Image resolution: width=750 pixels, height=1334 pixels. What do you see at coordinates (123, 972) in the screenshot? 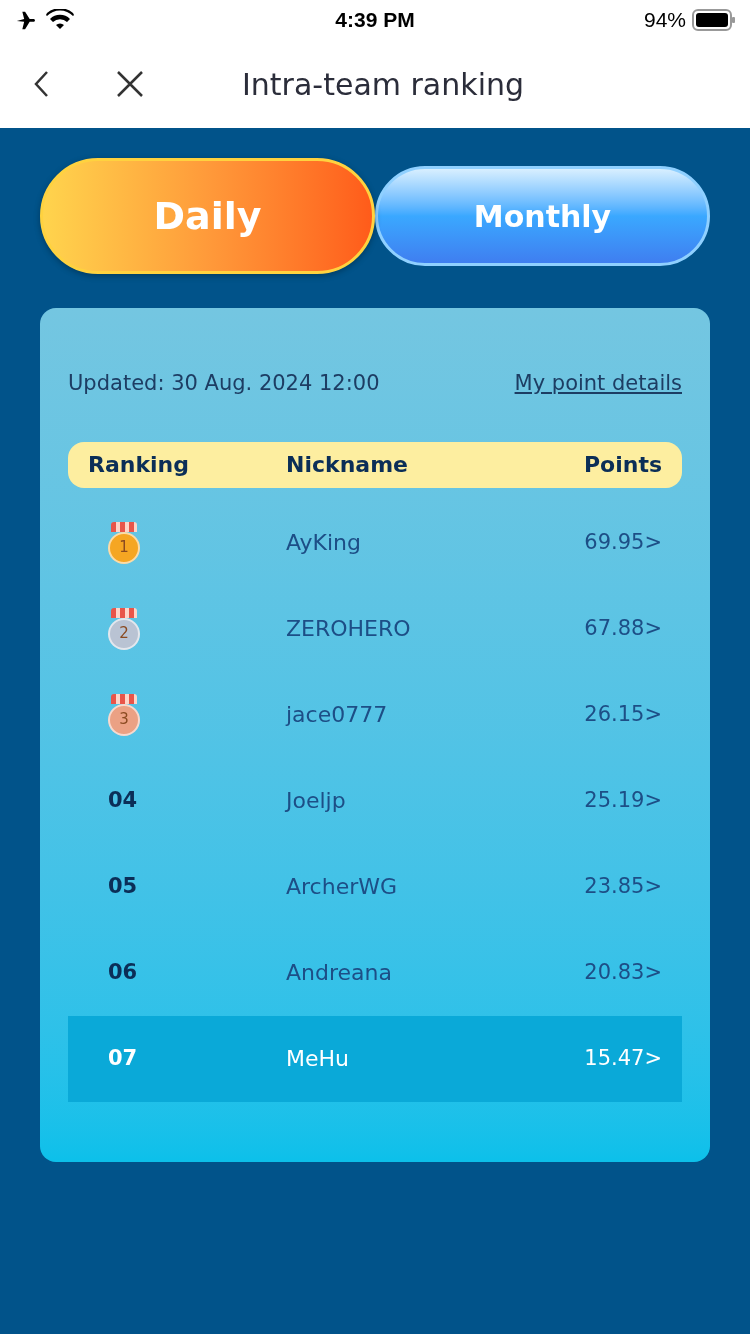
I see `rank-number: 06` at bounding box center [123, 972].